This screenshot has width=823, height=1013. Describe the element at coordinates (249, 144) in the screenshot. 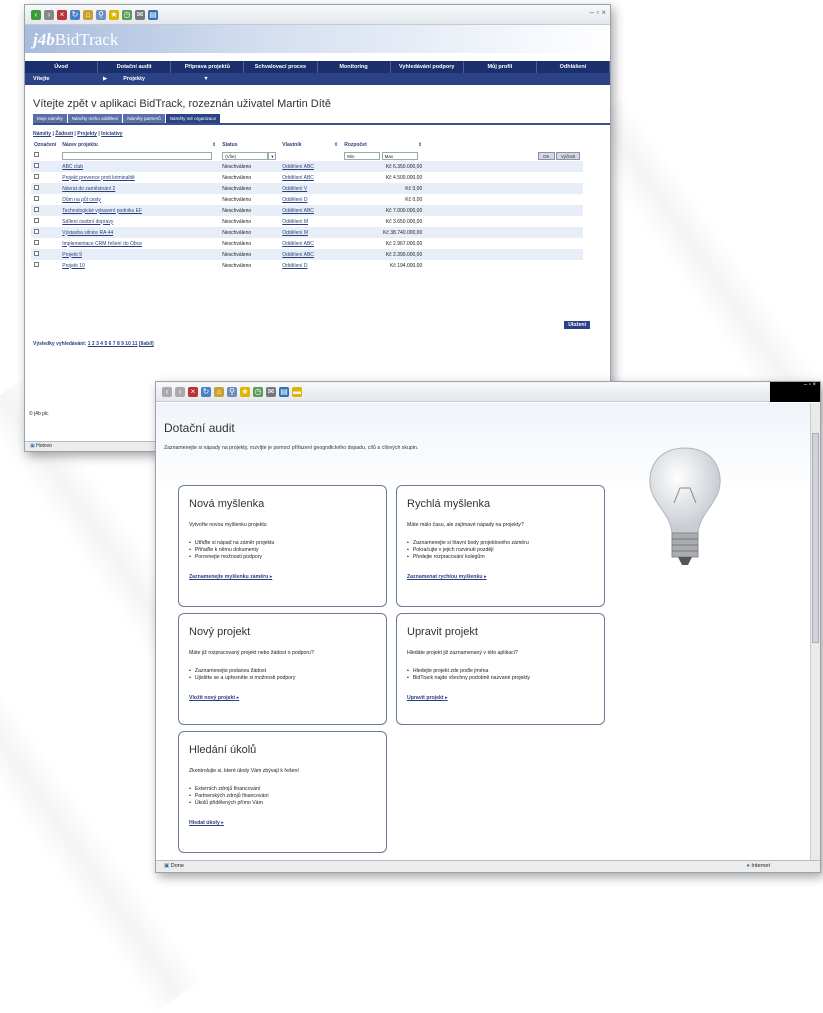

I see `col-status: Status` at that location.